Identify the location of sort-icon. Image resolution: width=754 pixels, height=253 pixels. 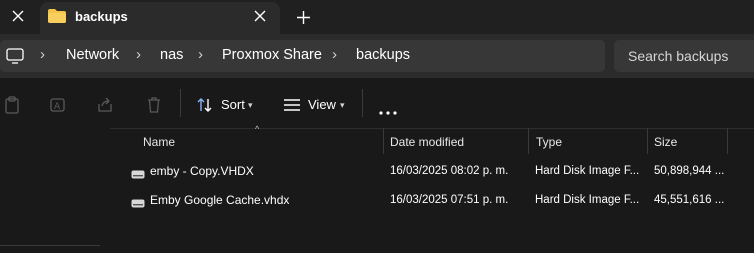
(205, 105).